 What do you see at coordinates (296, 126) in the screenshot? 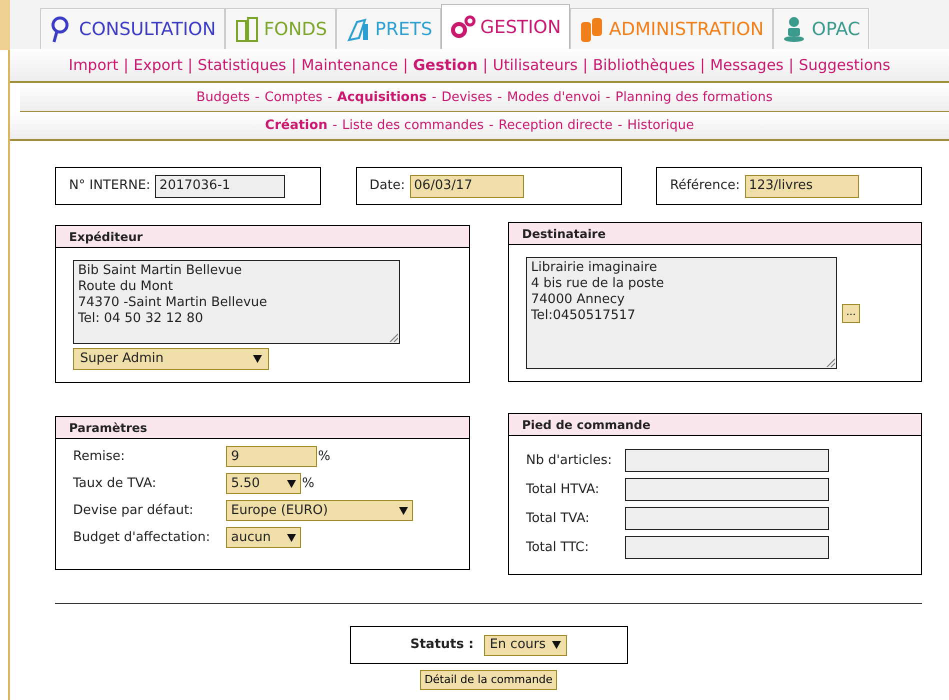
I see `menu-link: Création` at bounding box center [296, 126].